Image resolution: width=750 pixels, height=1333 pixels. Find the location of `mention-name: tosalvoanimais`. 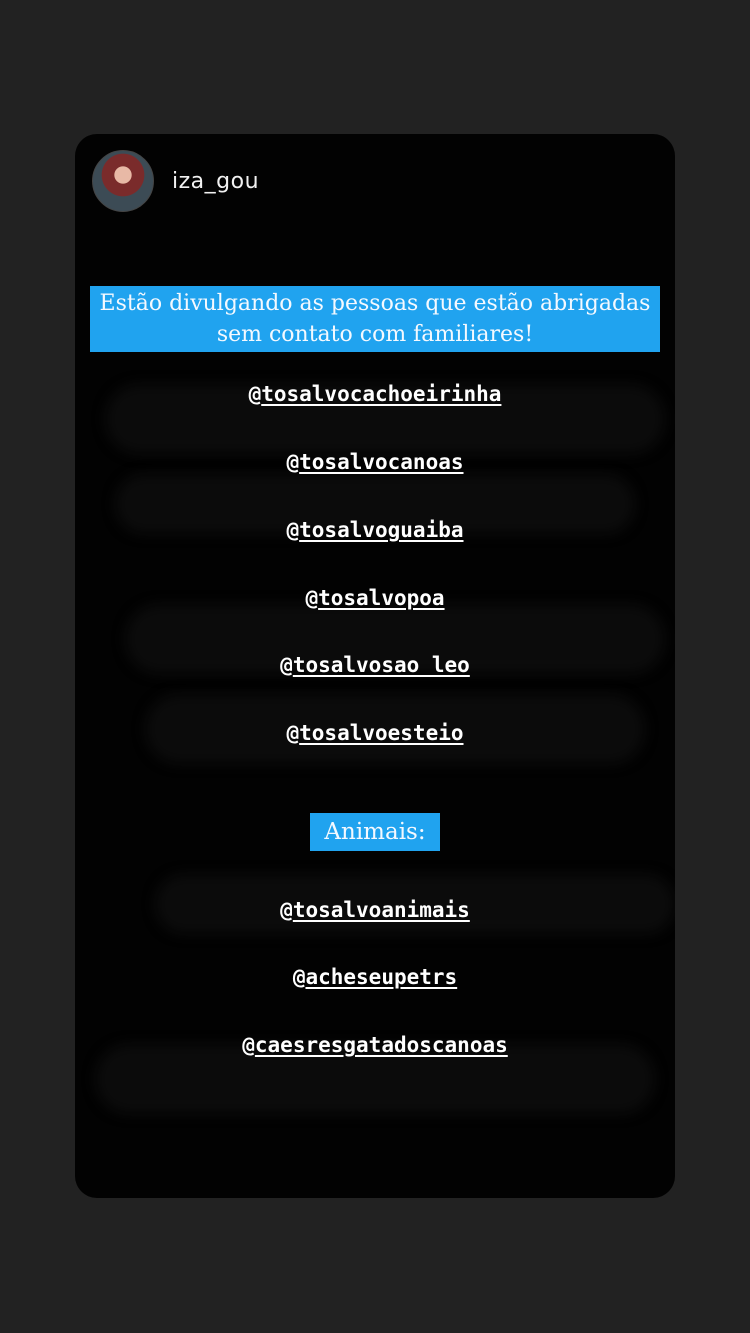

mention-name: tosalvoanimais is located at coordinates (381, 910).